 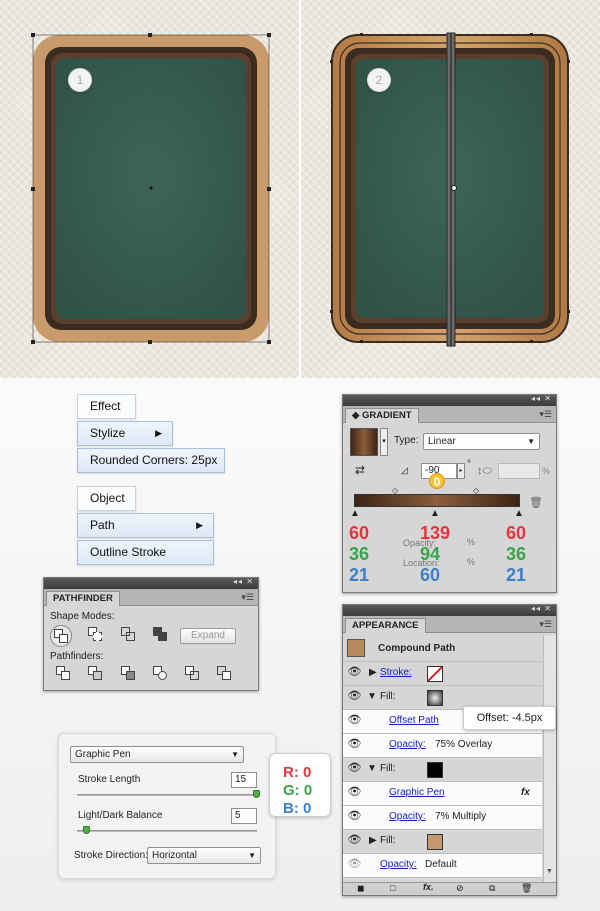 I want to click on reverse-gradient-icon: ⇄, so click(x=360, y=470).